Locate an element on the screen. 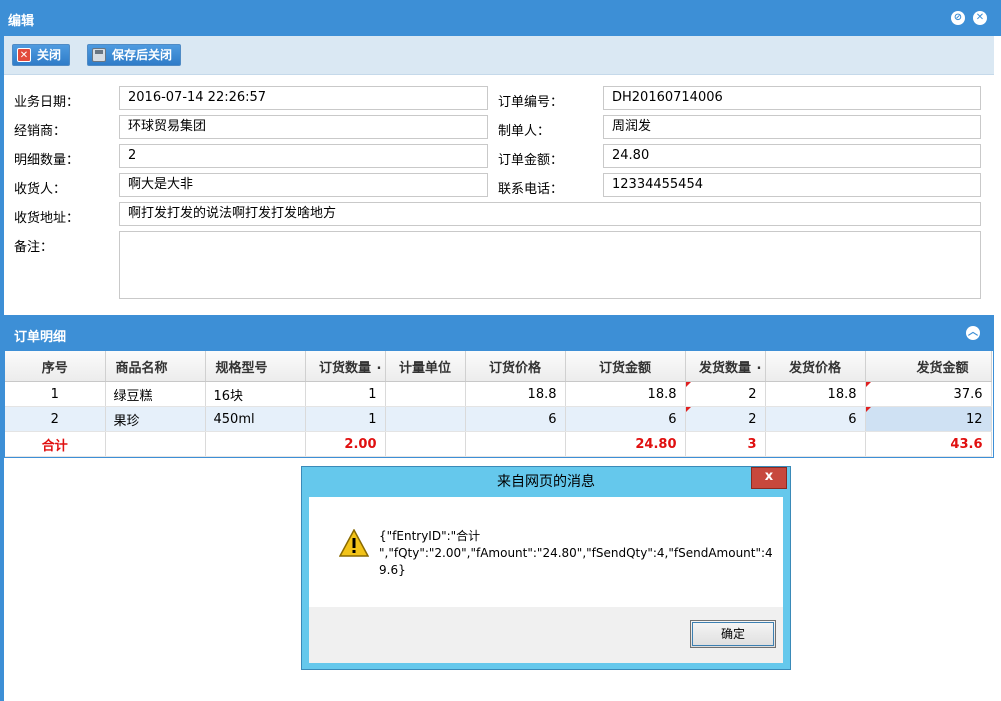  cell-send-price: 18.8 is located at coordinates (815, 394).